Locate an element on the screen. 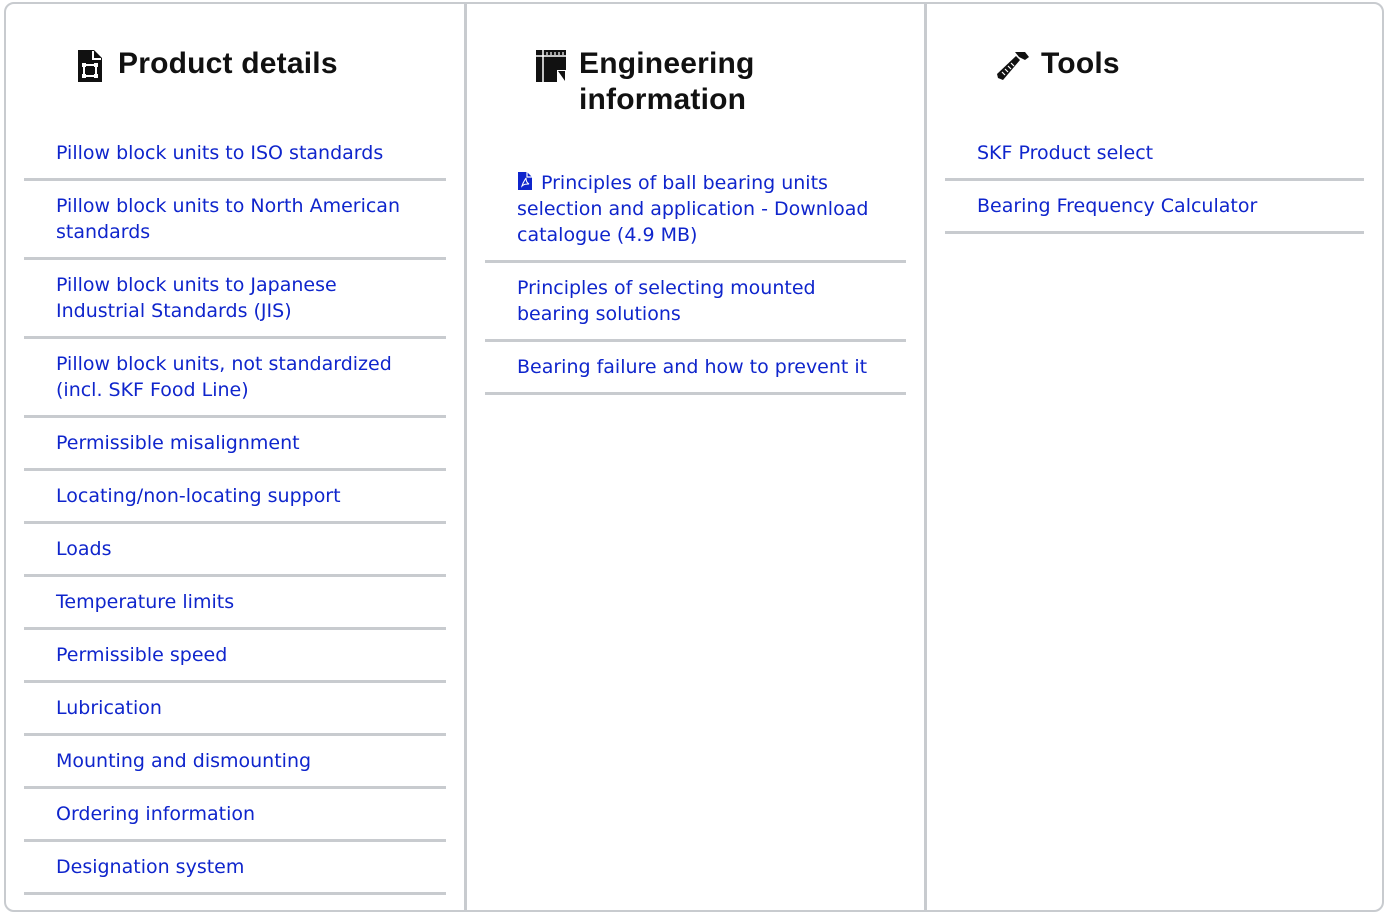 Image resolution: width=1386 pixels, height=912 pixels. link-bearing-frequency-calculator: Bearing Frequency Calculator is located at coordinates (1154, 206).